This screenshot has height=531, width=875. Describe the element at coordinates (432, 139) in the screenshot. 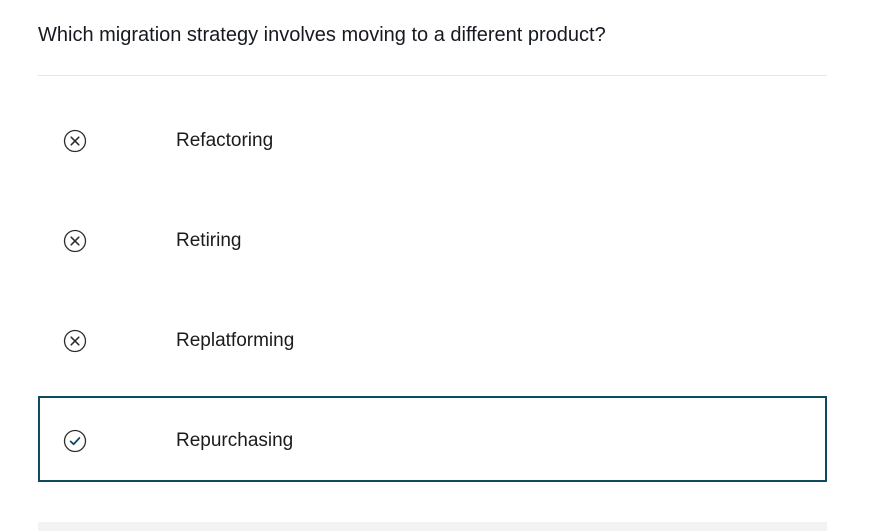

I see `answer-option-refactoring: Refactoring` at that location.